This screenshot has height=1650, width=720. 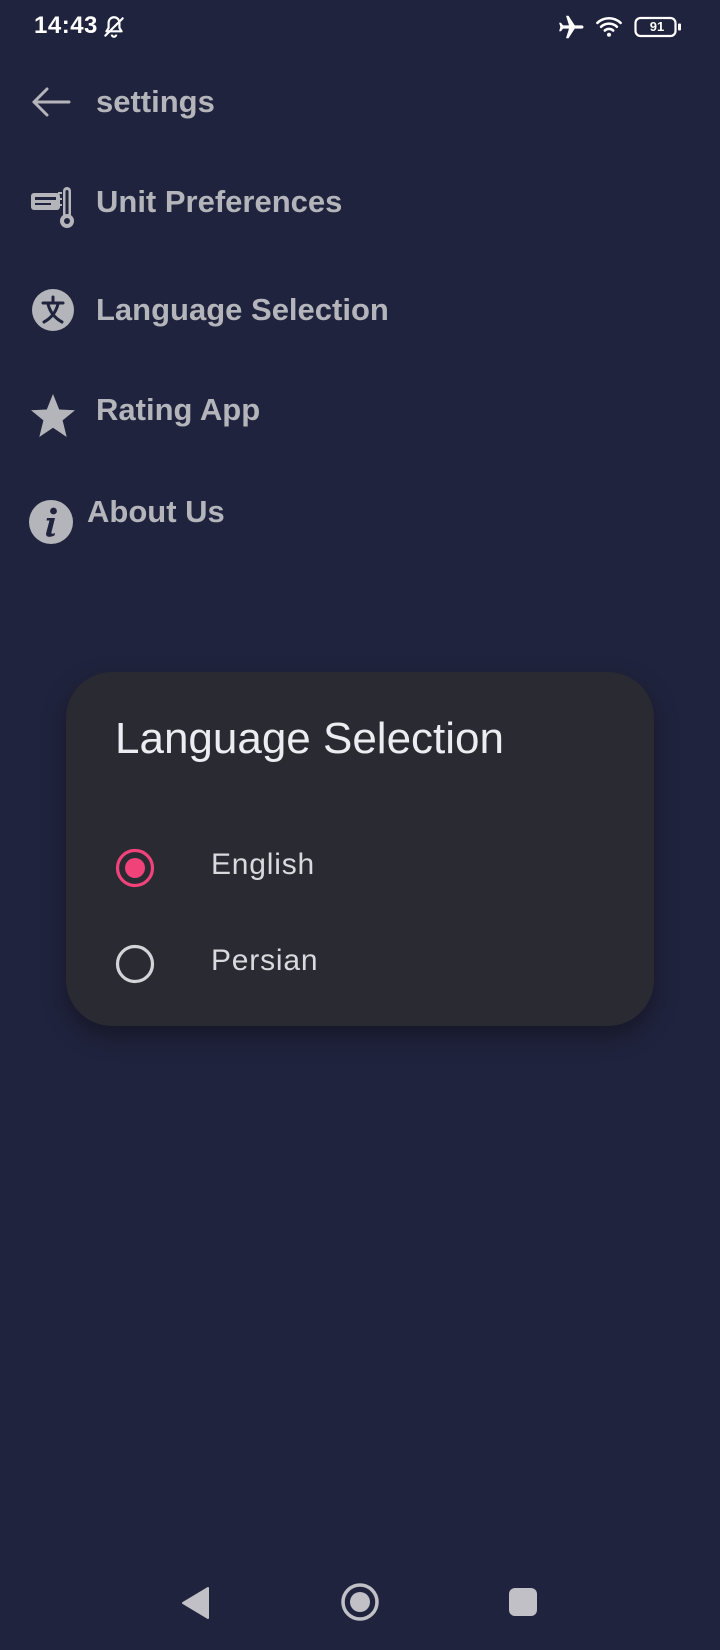 I want to click on radio-option-persian: Persian, so click(x=360, y=964).